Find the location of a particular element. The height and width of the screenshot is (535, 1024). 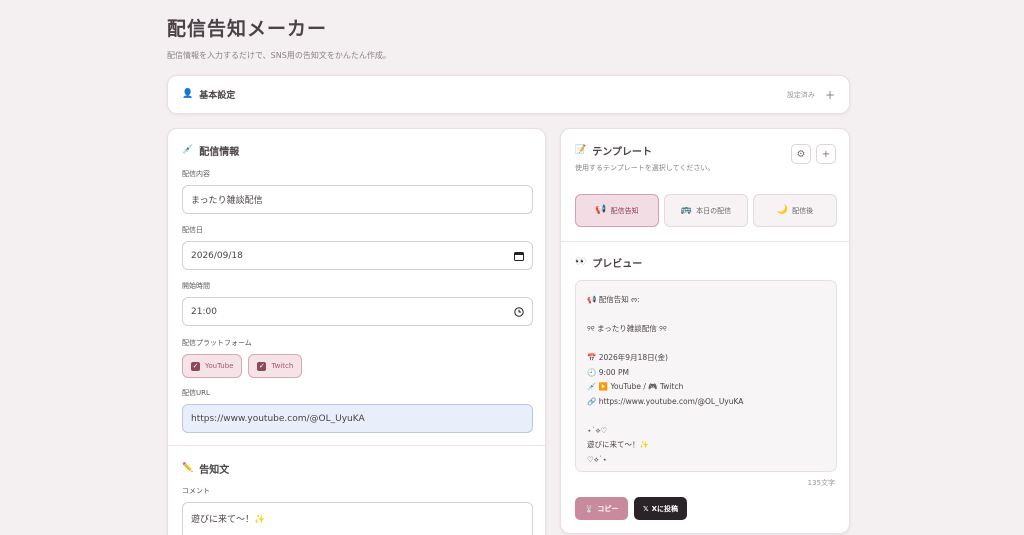

date-value: 2026/09/18 is located at coordinates (217, 255).